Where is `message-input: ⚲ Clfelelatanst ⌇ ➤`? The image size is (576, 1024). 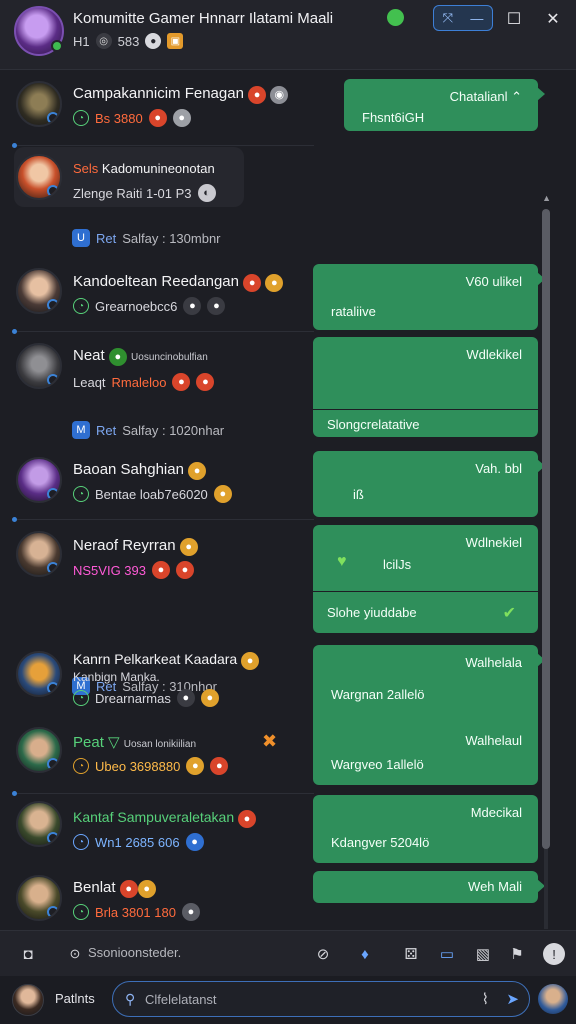 message-input: ⚲ Clfelelatanst ⌇ ➤ is located at coordinates (321, 999).